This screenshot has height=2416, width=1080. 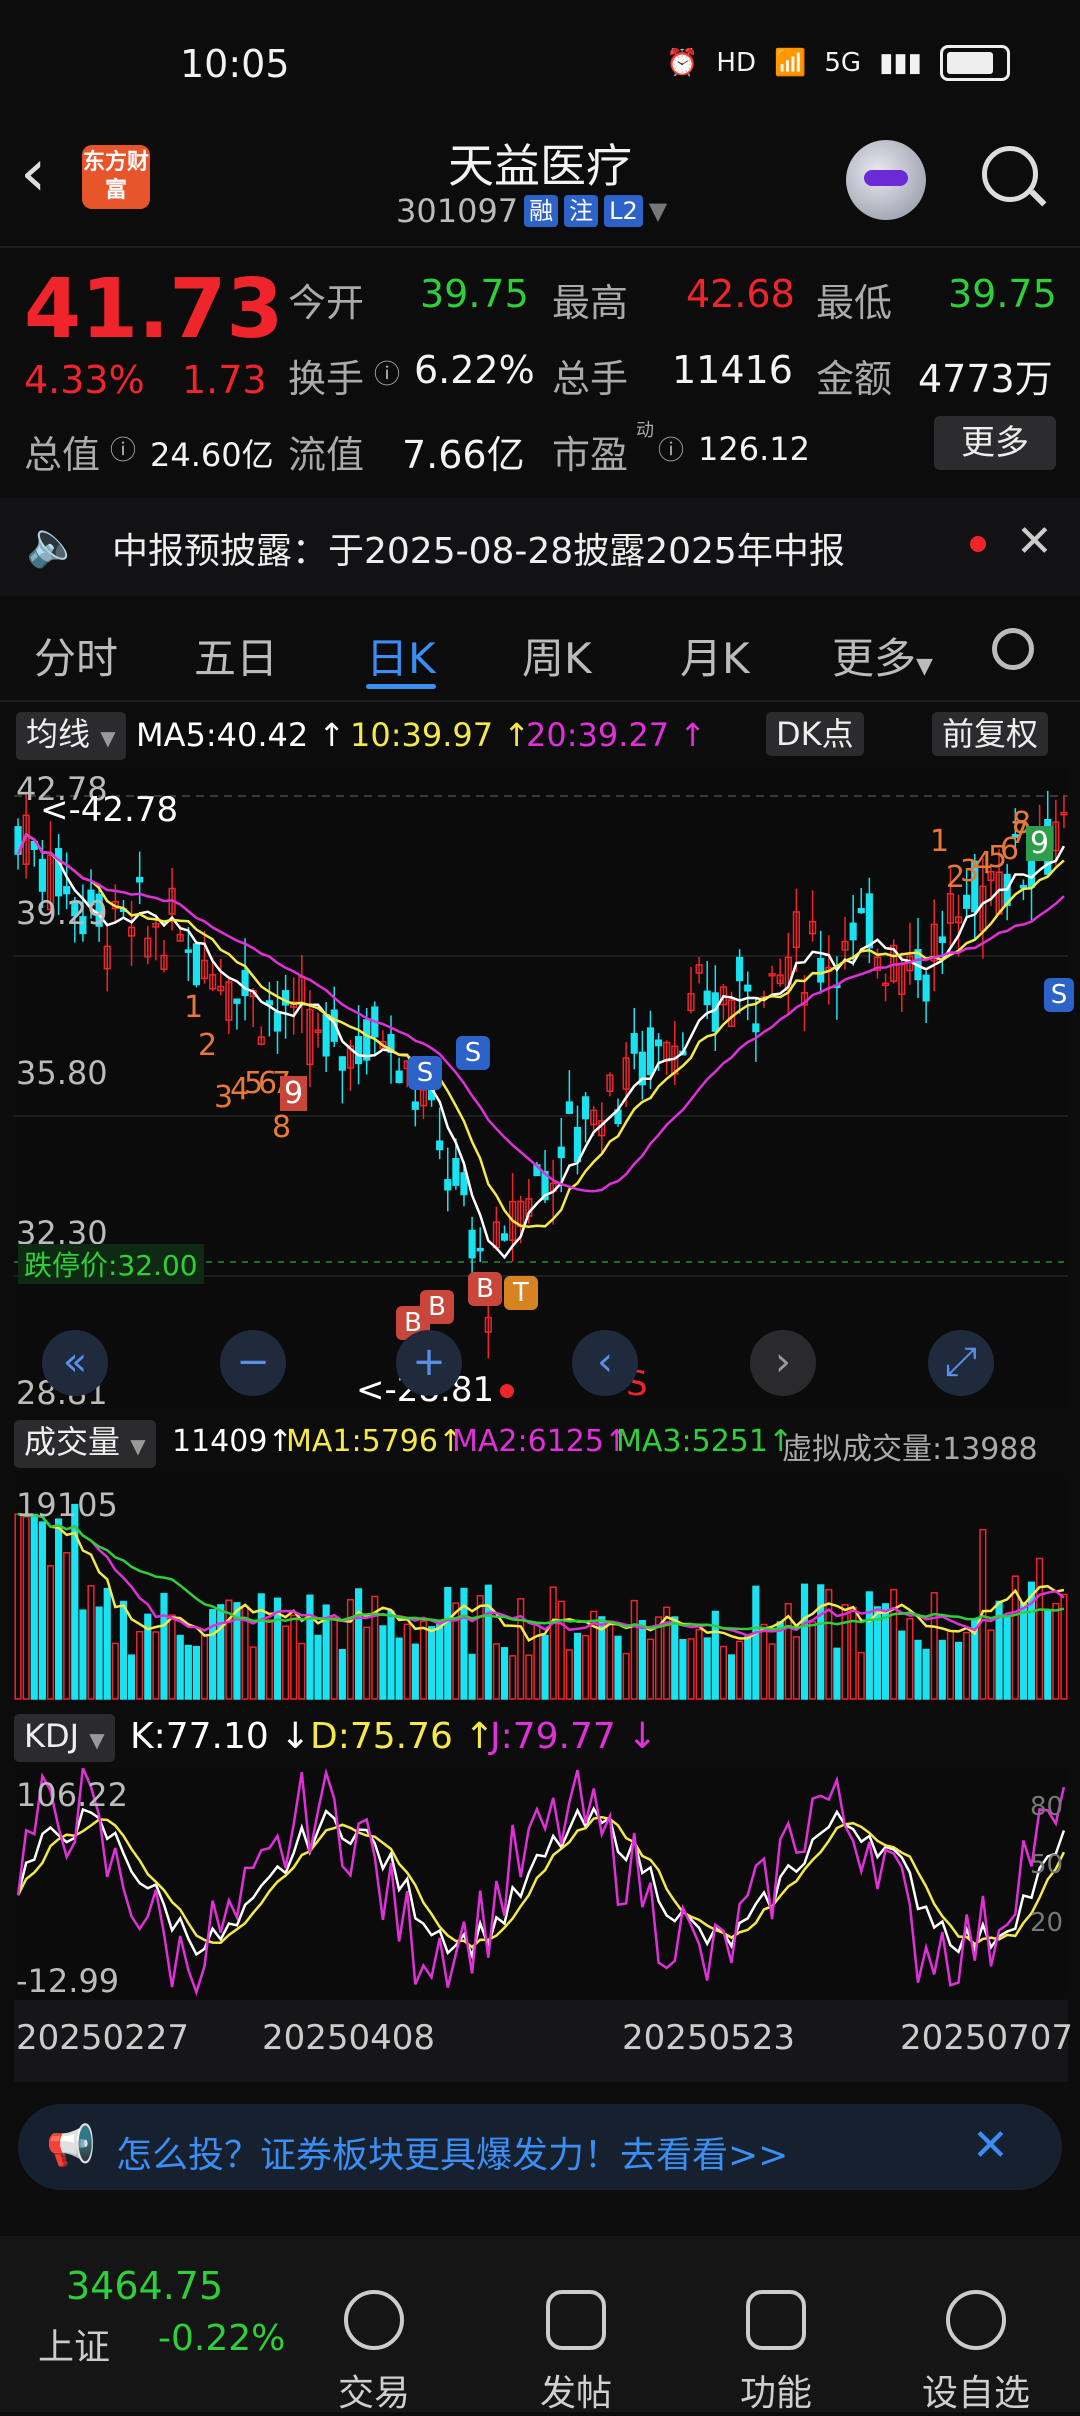 What do you see at coordinates (576, 2353) in the screenshot?
I see `nav-post: 发帖` at bounding box center [576, 2353].